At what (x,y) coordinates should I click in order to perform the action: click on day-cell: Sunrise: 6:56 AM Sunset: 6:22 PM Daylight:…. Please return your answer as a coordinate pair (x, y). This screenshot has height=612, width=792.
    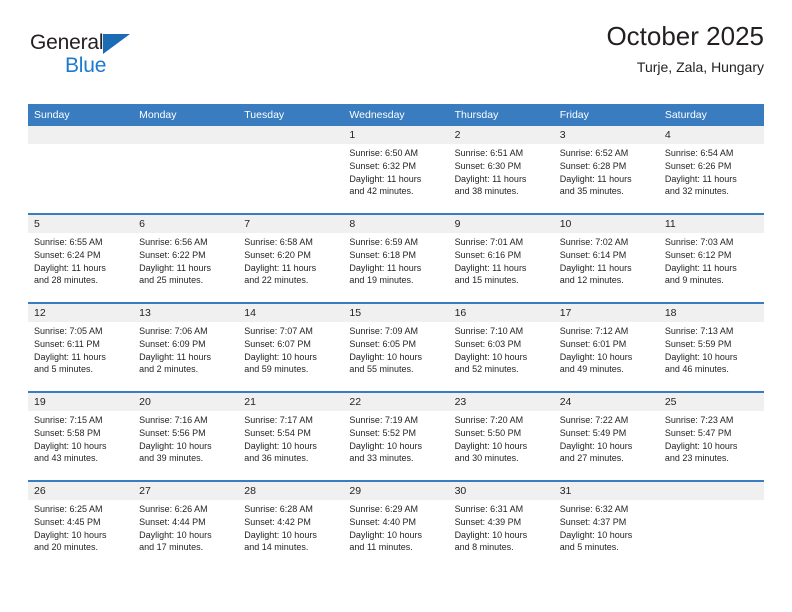
    Looking at the image, I should click on (186, 267).